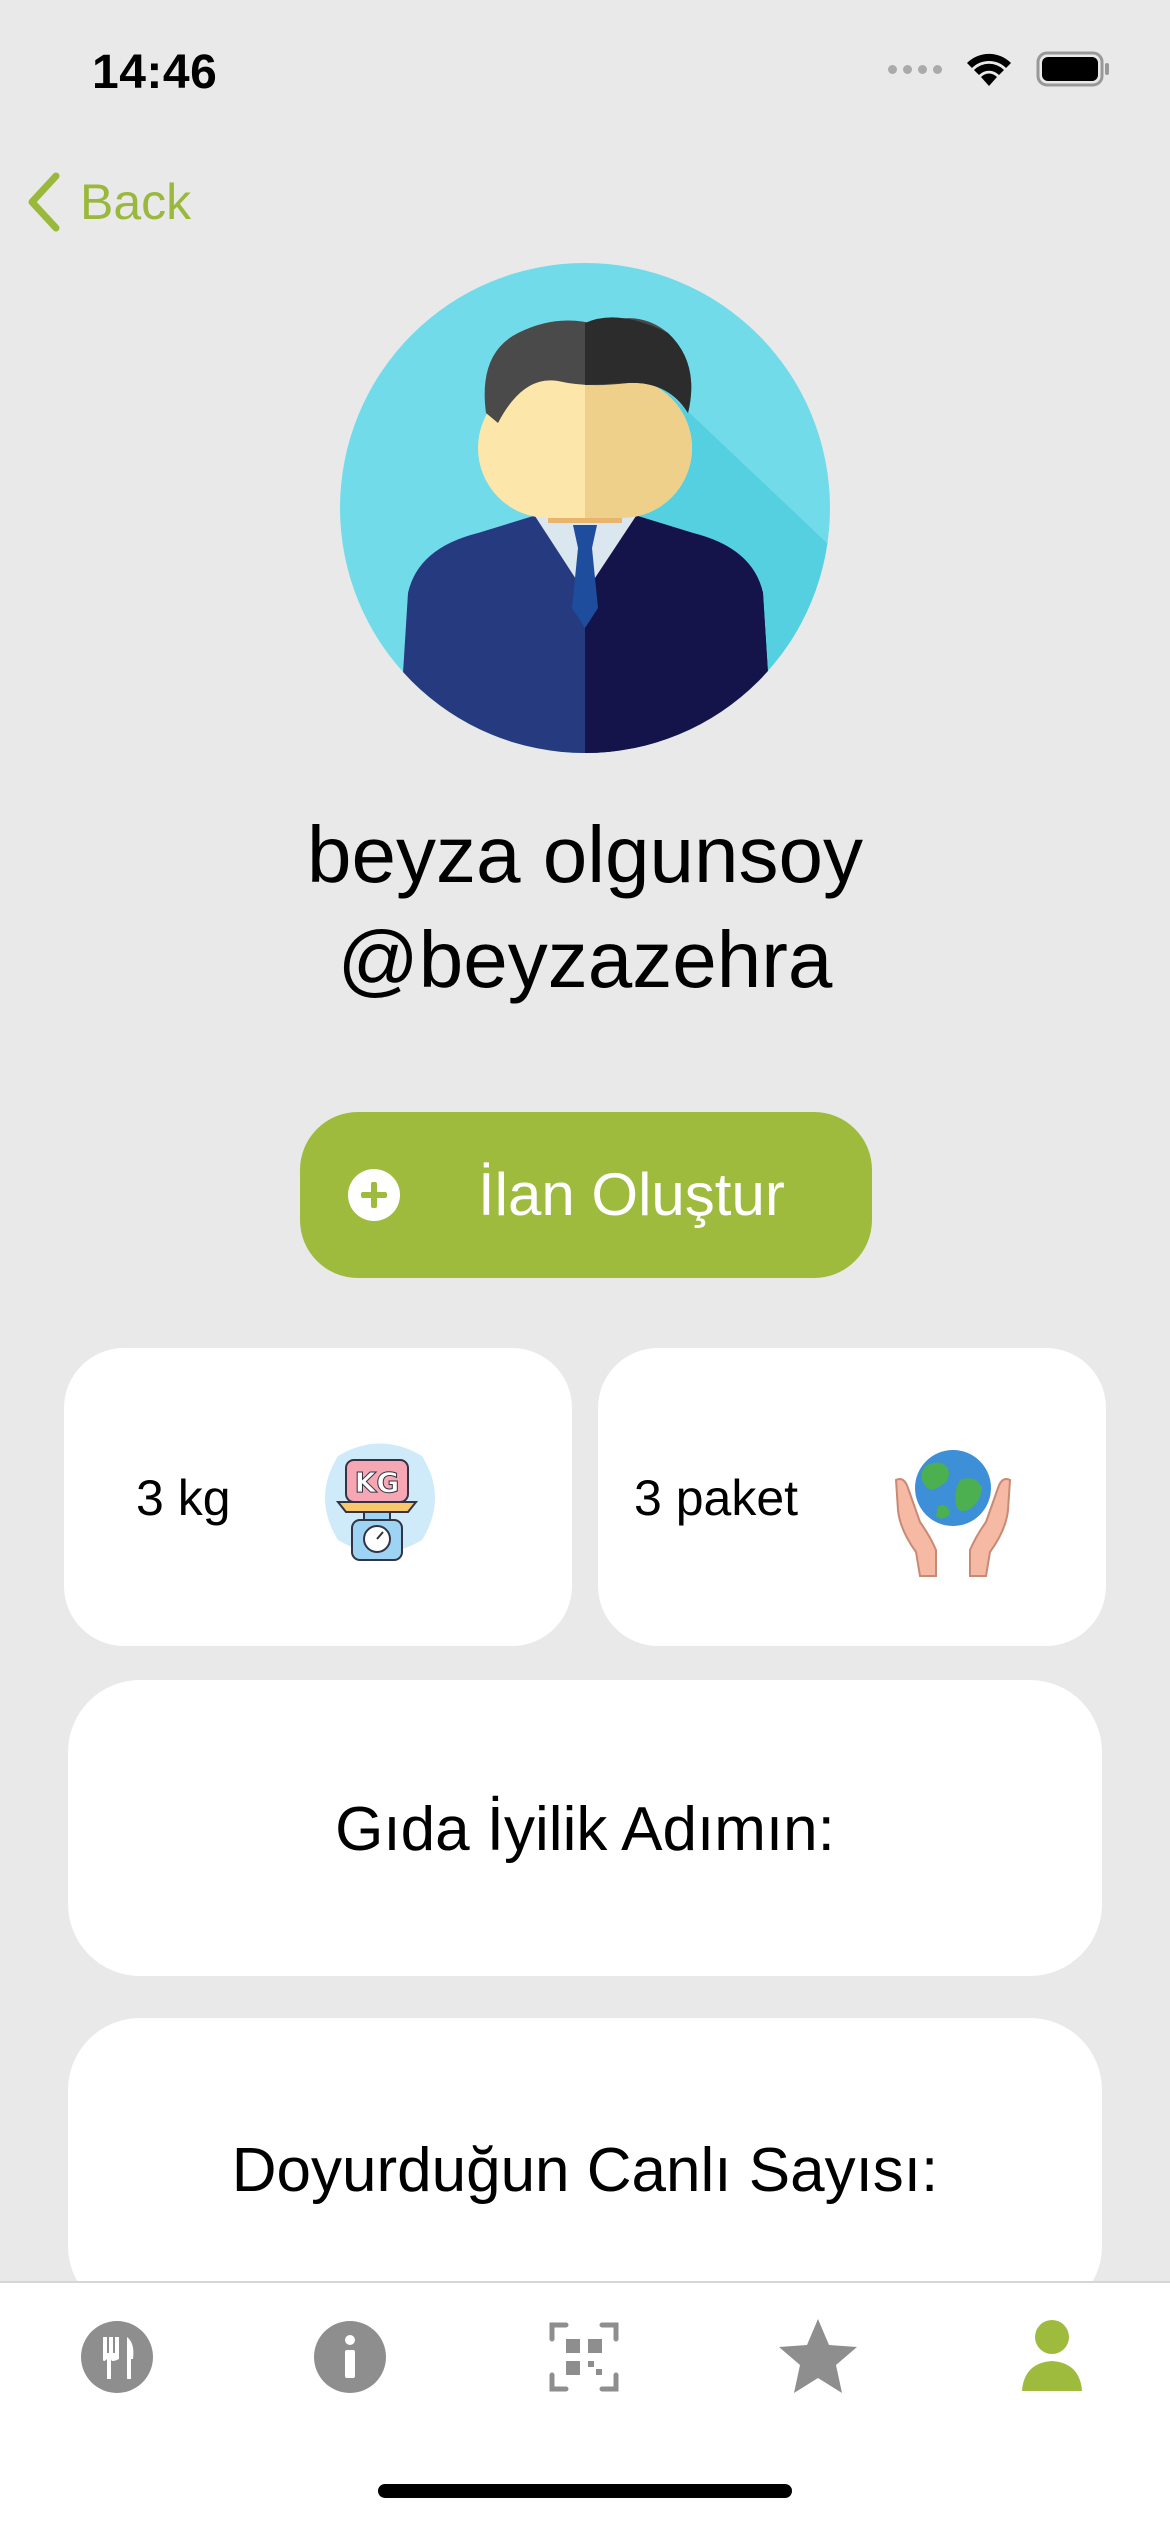 The width and height of the screenshot is (1170, 2534). What do you see at coordinates (380, 1502) in the screenshot?
I see `kg-scale-icon: KG` at bounding box center [380, 1502].